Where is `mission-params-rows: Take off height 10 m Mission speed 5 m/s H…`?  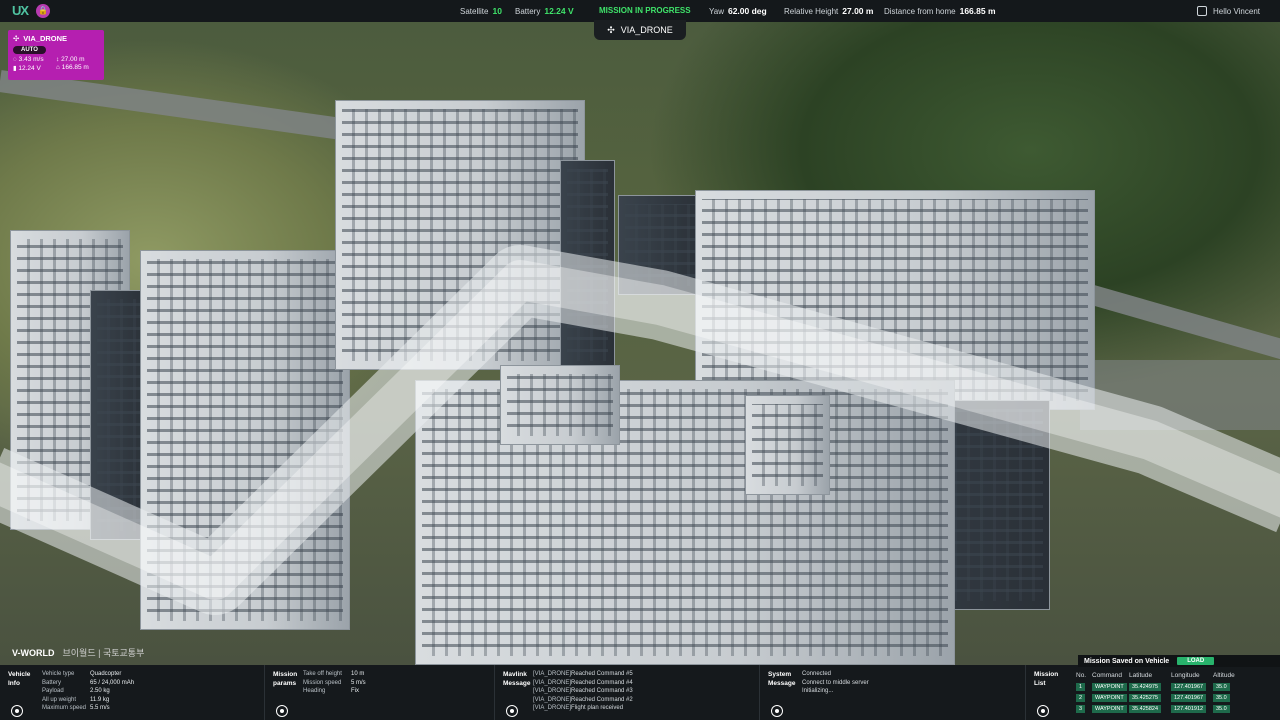
mission-params-rows: Take off height 10 m Mission speed 5 m/s H… is located at coordinates (334, 683).